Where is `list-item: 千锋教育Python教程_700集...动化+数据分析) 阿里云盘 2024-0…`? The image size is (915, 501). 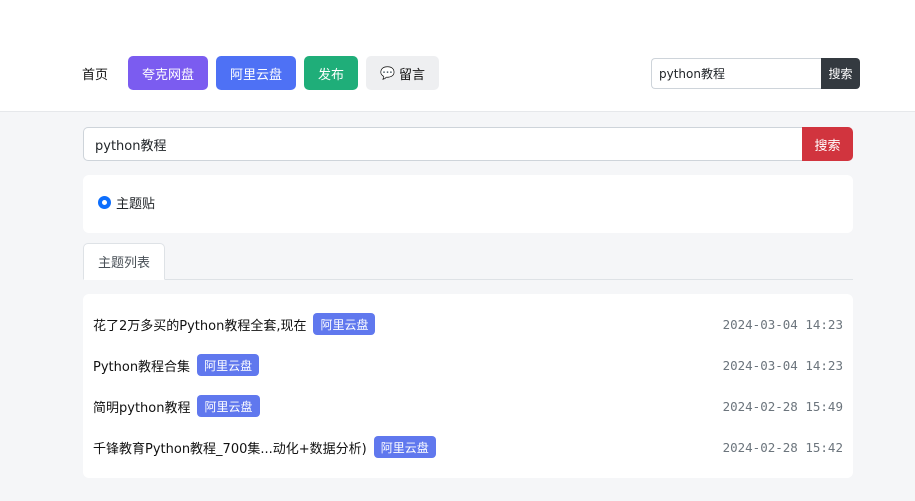
list-item: 千锋教育Python教程_700集...动化+数据分析) 阿里云盘 2024-0… is located at coordinates (468, 447).